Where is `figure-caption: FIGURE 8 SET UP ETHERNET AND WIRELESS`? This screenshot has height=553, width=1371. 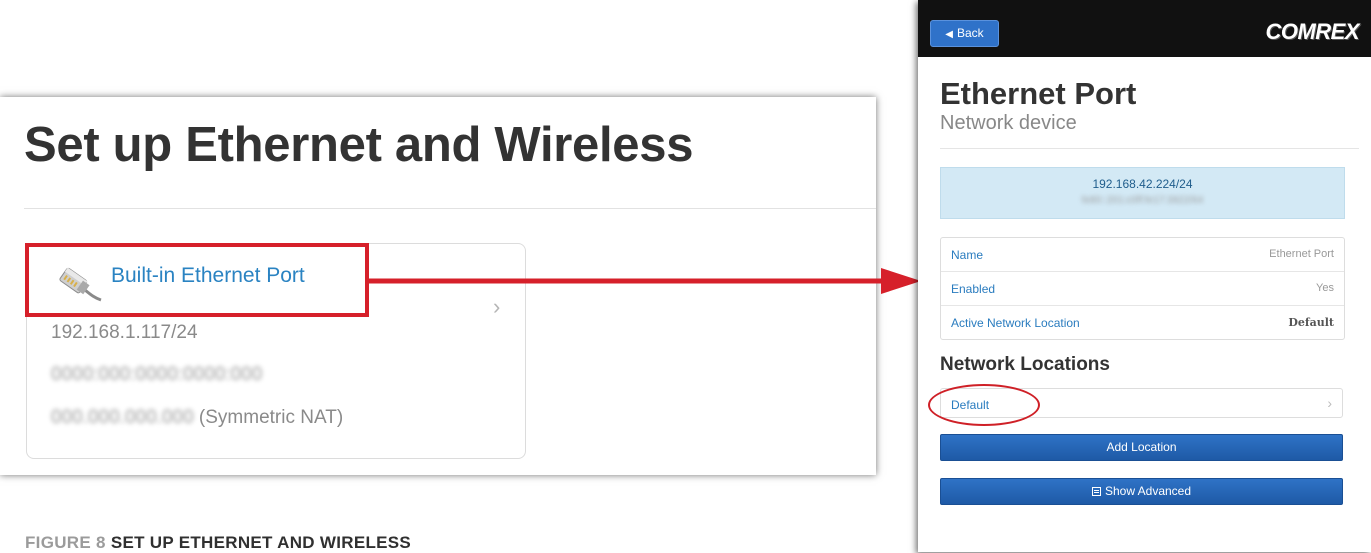
figure-caption: FIGURE 8 SET UP ETHERNET AND WIRELESS is located at coordinates (218, 543).